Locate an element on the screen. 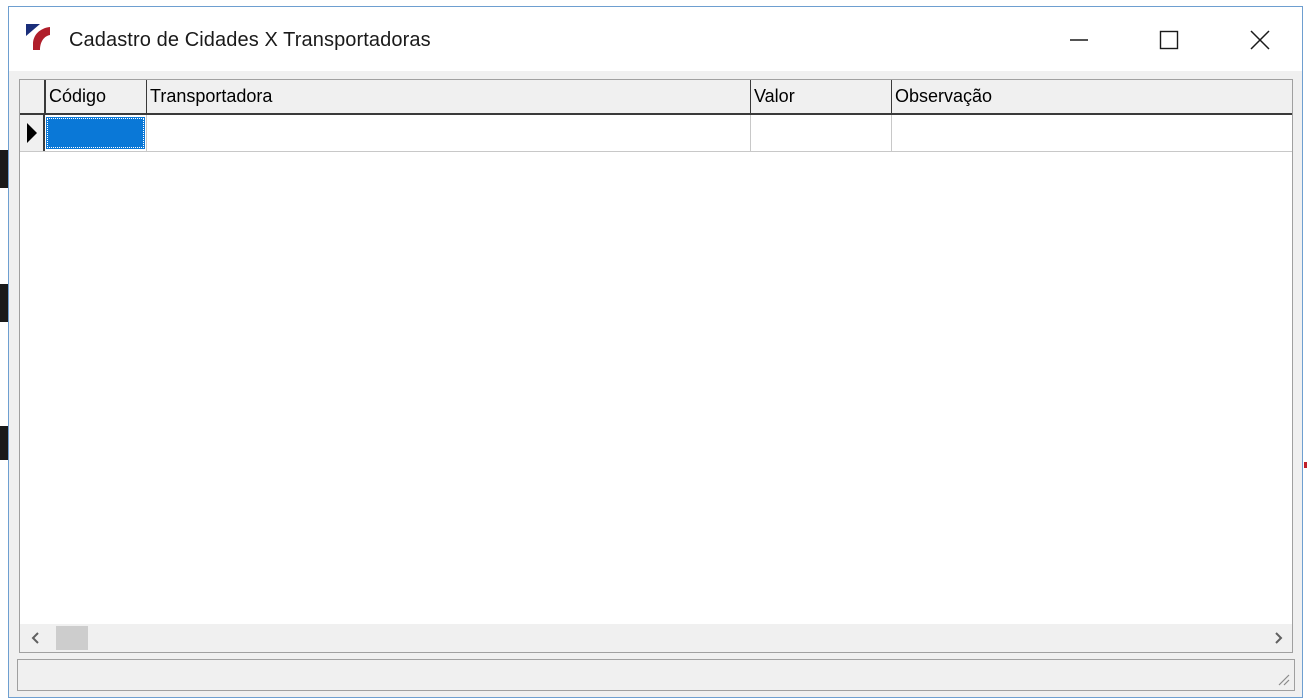 The image size is (1307, 698). grid-header: Código Transportadora Valor Observação is located at coordinates (656, 97).